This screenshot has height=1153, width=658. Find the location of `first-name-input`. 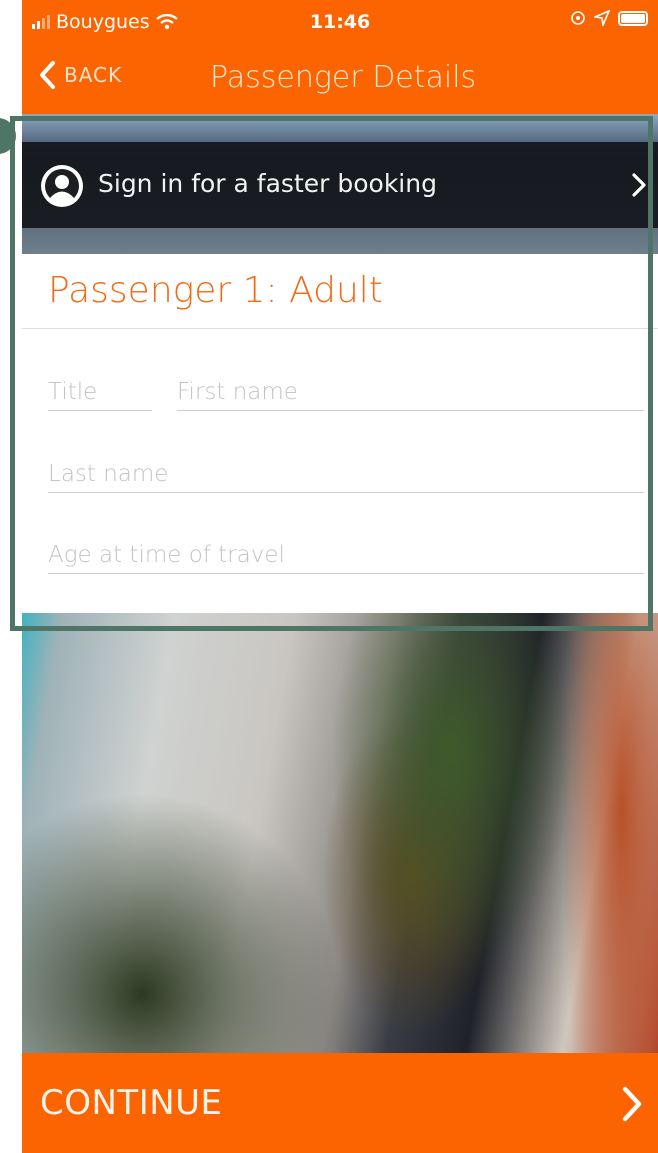

first-name-input is located at coordinates (410, 392).